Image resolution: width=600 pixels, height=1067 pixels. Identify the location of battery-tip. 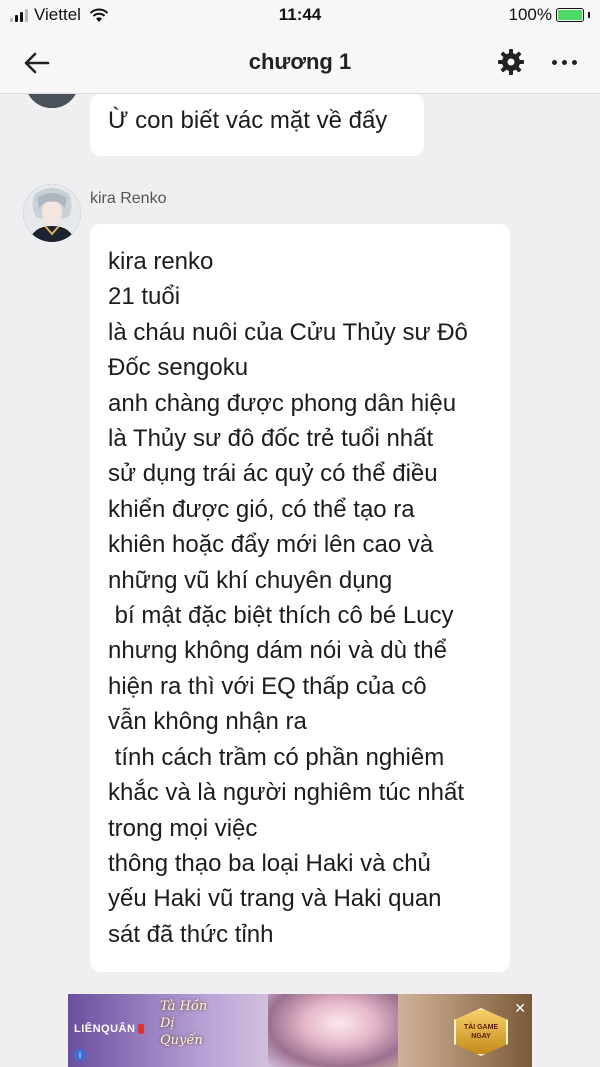
(589, 15).